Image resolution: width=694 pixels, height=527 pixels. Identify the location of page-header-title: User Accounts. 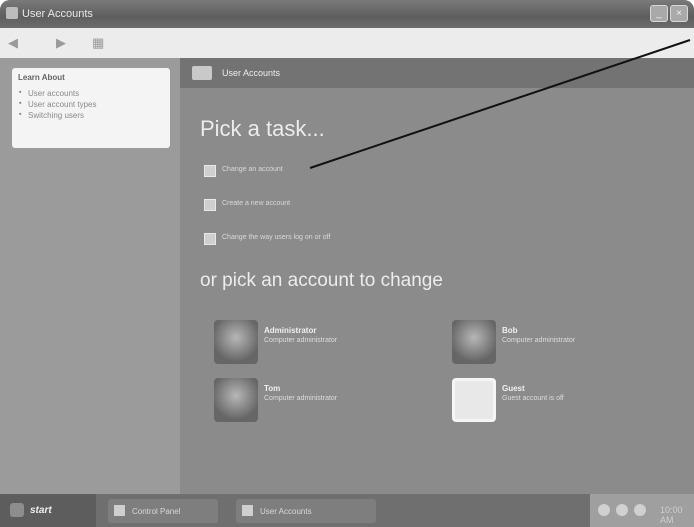
(251, 73).